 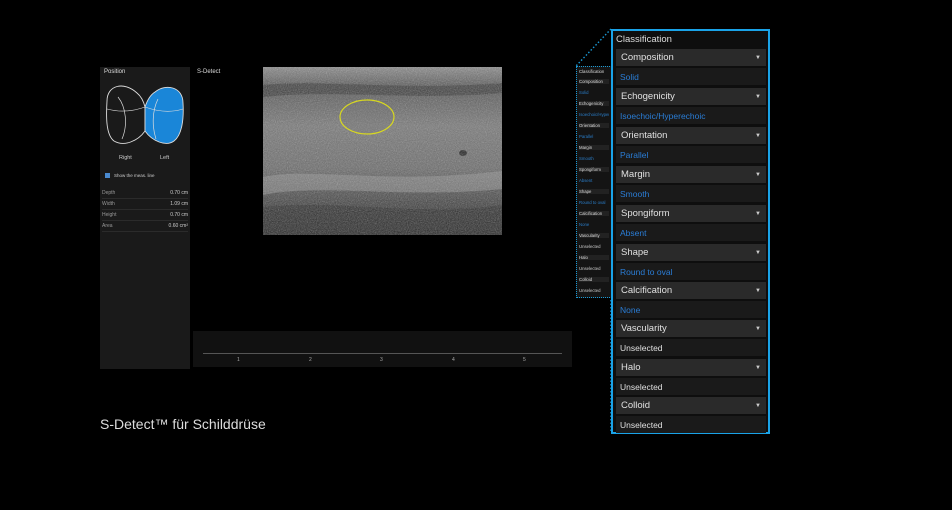 What do you see at coordinates (238, 360) in the screenshot?
I see `scale-tick: 1` at bounding box center [238, 360].